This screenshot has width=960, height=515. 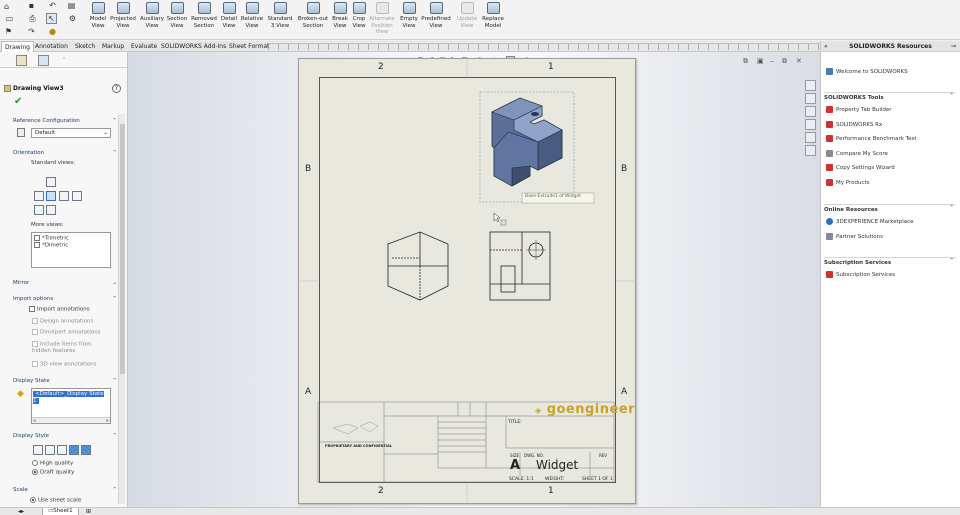 What do you see at coordinates (35, 364) in the screenshot?
I see `3d-view-annotations-checkbox` at bounding box center [35, 364].